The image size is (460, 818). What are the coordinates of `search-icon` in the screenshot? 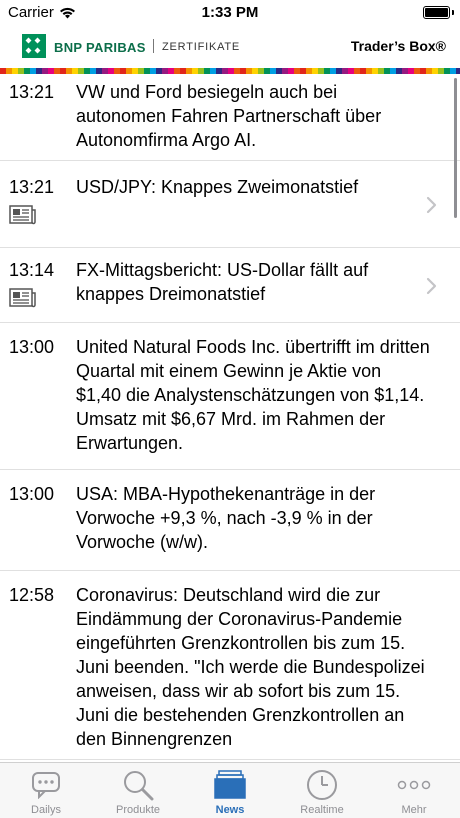 It's located at (138, 785).